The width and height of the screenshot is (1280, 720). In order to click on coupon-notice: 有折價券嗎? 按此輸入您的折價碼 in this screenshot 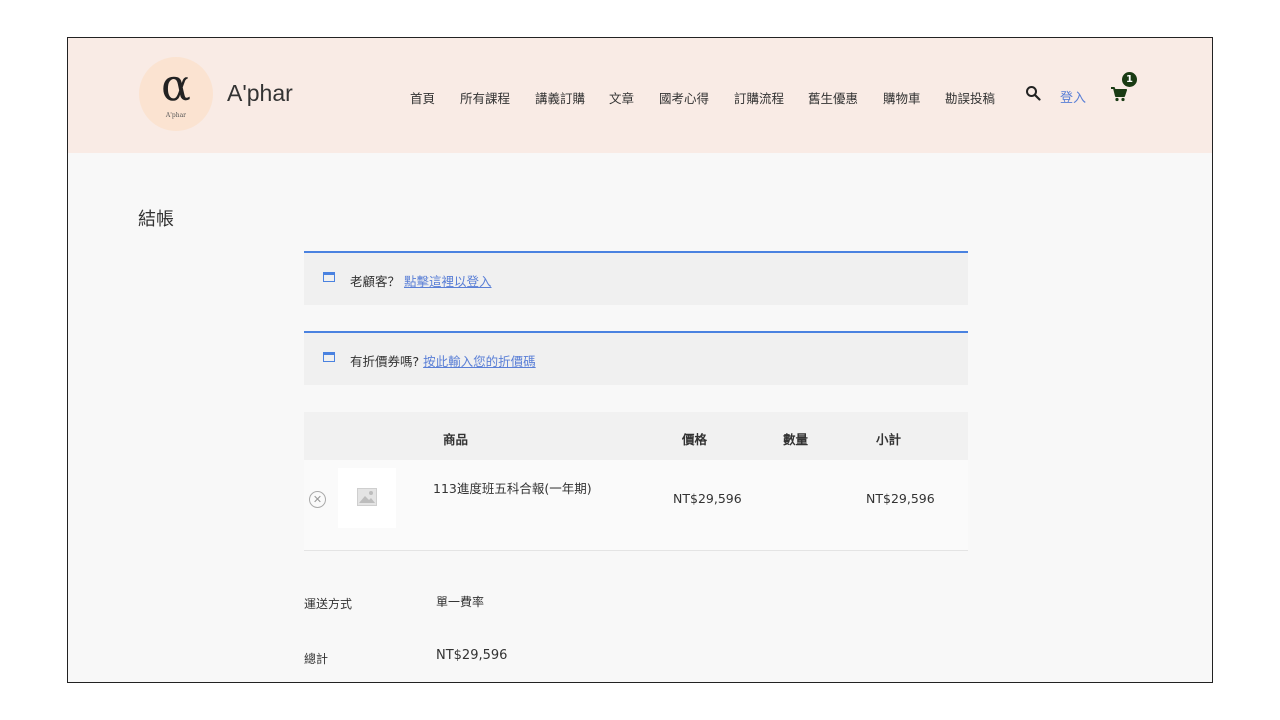, I will do `click(636, 358)`.